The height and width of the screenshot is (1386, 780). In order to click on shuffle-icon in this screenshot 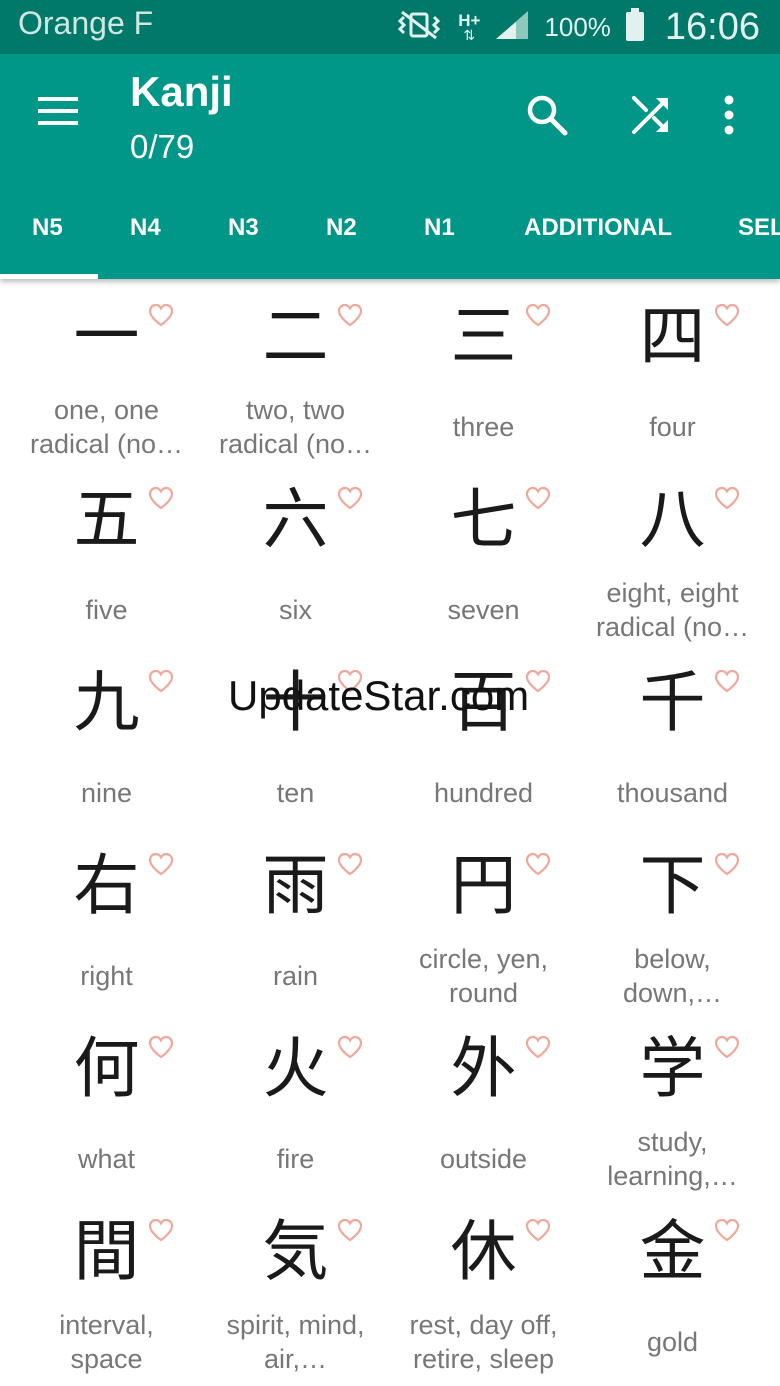, I will do `click(650, 115)`.